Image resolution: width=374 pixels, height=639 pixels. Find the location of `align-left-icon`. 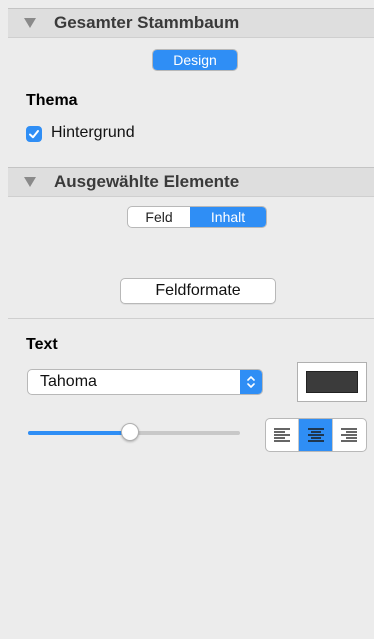

align-left-icon is located at coordinates (282, 435).